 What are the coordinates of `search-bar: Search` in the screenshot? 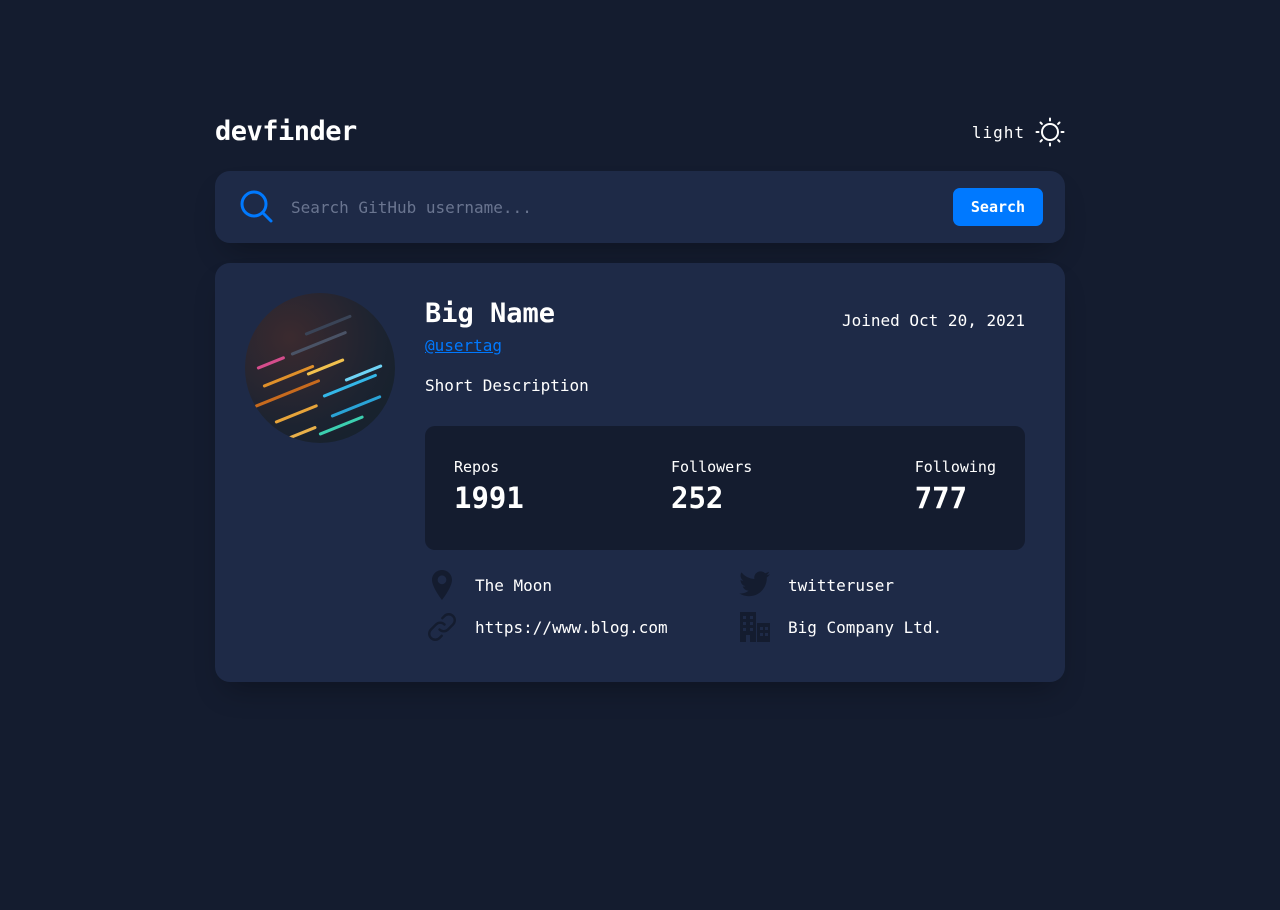 It's located at (640, 207).